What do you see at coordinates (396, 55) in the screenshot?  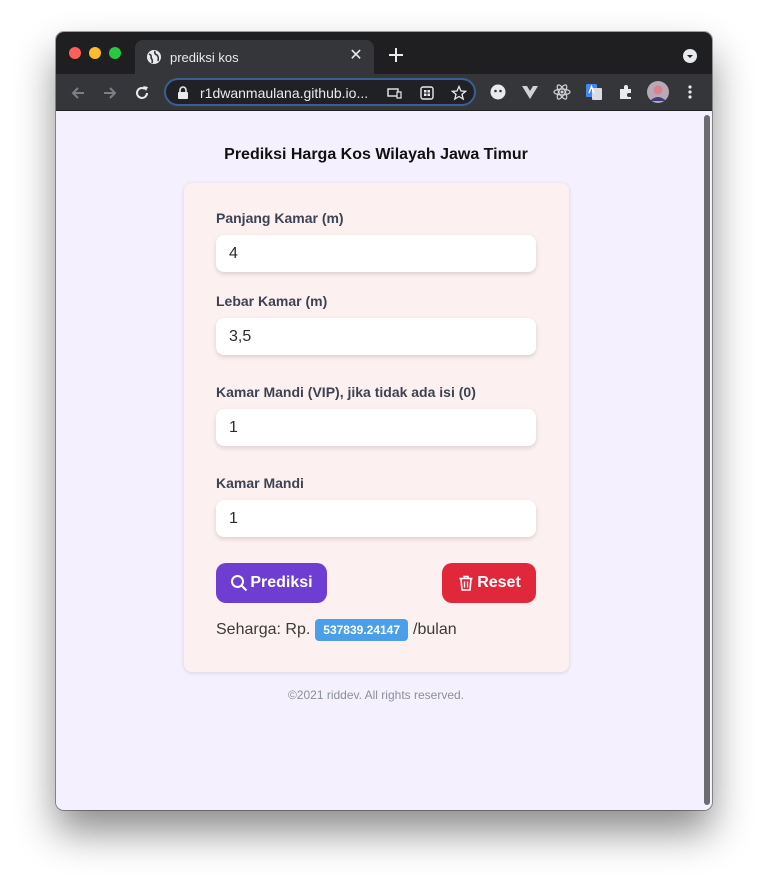 I see `new-tab-icon` at bounding box center [396, 55].